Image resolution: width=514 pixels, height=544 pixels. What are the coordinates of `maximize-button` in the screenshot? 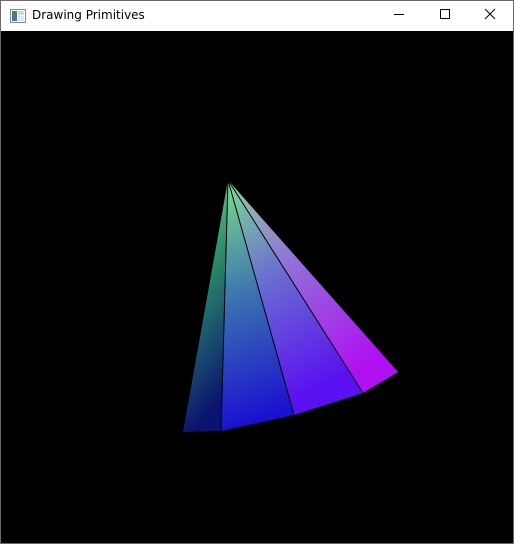 It's located at (445, 16).